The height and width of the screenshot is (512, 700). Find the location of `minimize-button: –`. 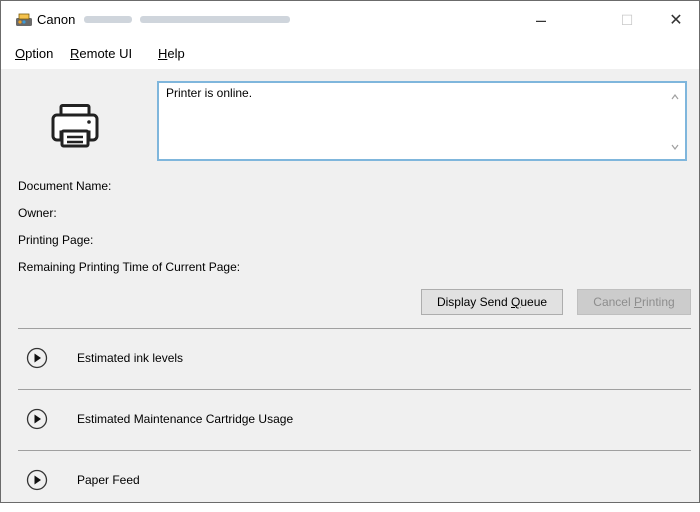

minimize-button: – is located at coordinates (541, 20).